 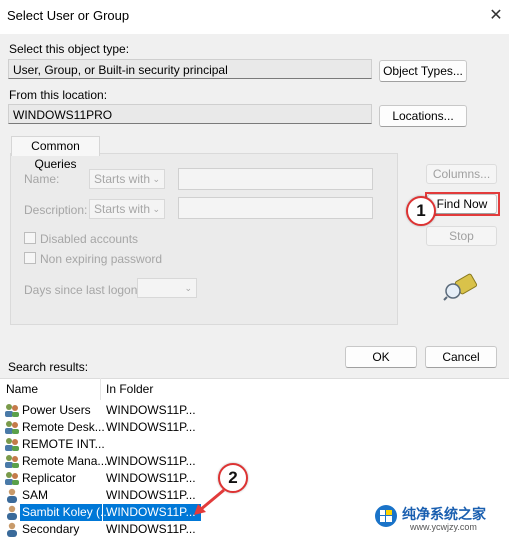 What do you see at coordinates (49, 478) in the screenshot?
I see `row-name: Replicator` at bounding box center [49, 478].